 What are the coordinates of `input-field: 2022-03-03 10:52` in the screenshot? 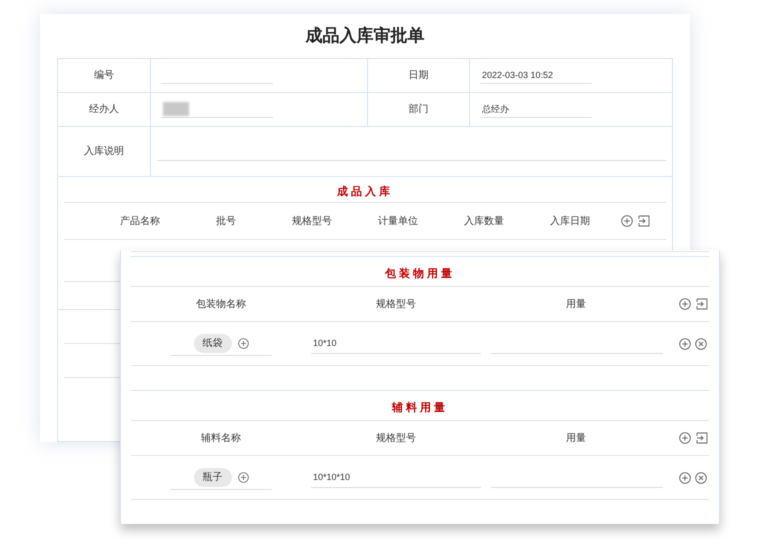 It's located at (536, 76).